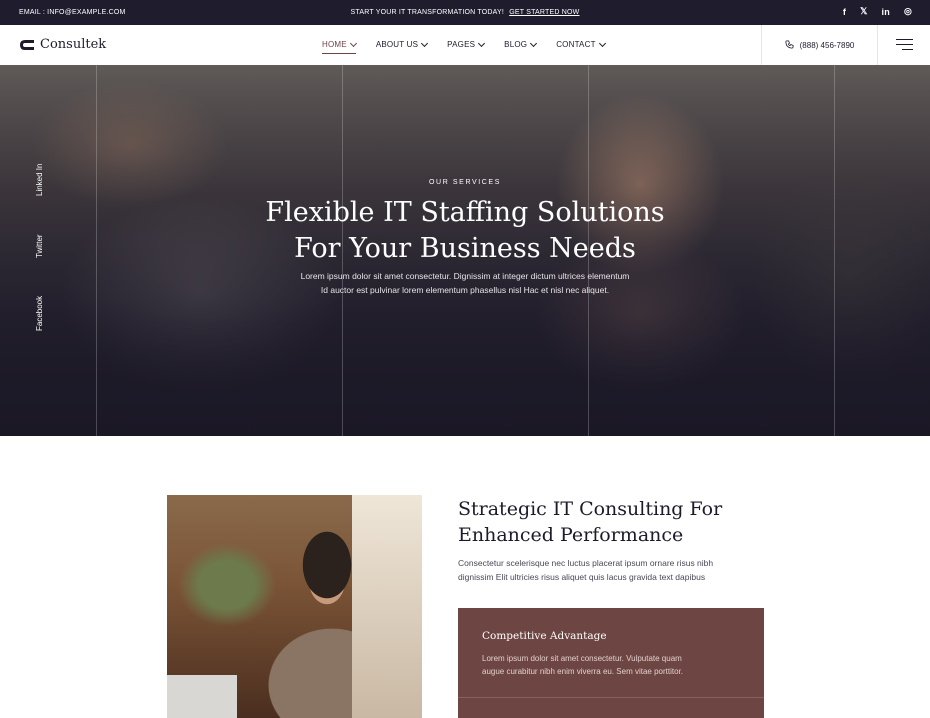 The width and height of the screenshot is (930, 718). I want to click on nav-about: ABOUT US, so click(402, 44).